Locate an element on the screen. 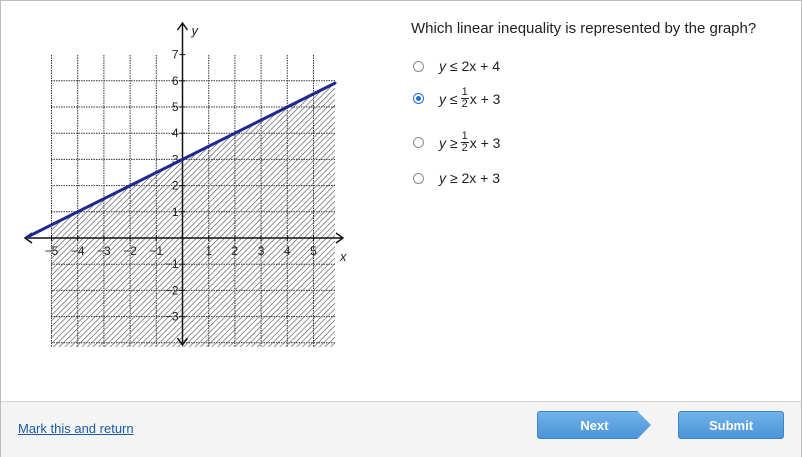 The width and height of the screenshot is (802, 457). option-2-fraction: 12 is located at coordinates (464, 98).